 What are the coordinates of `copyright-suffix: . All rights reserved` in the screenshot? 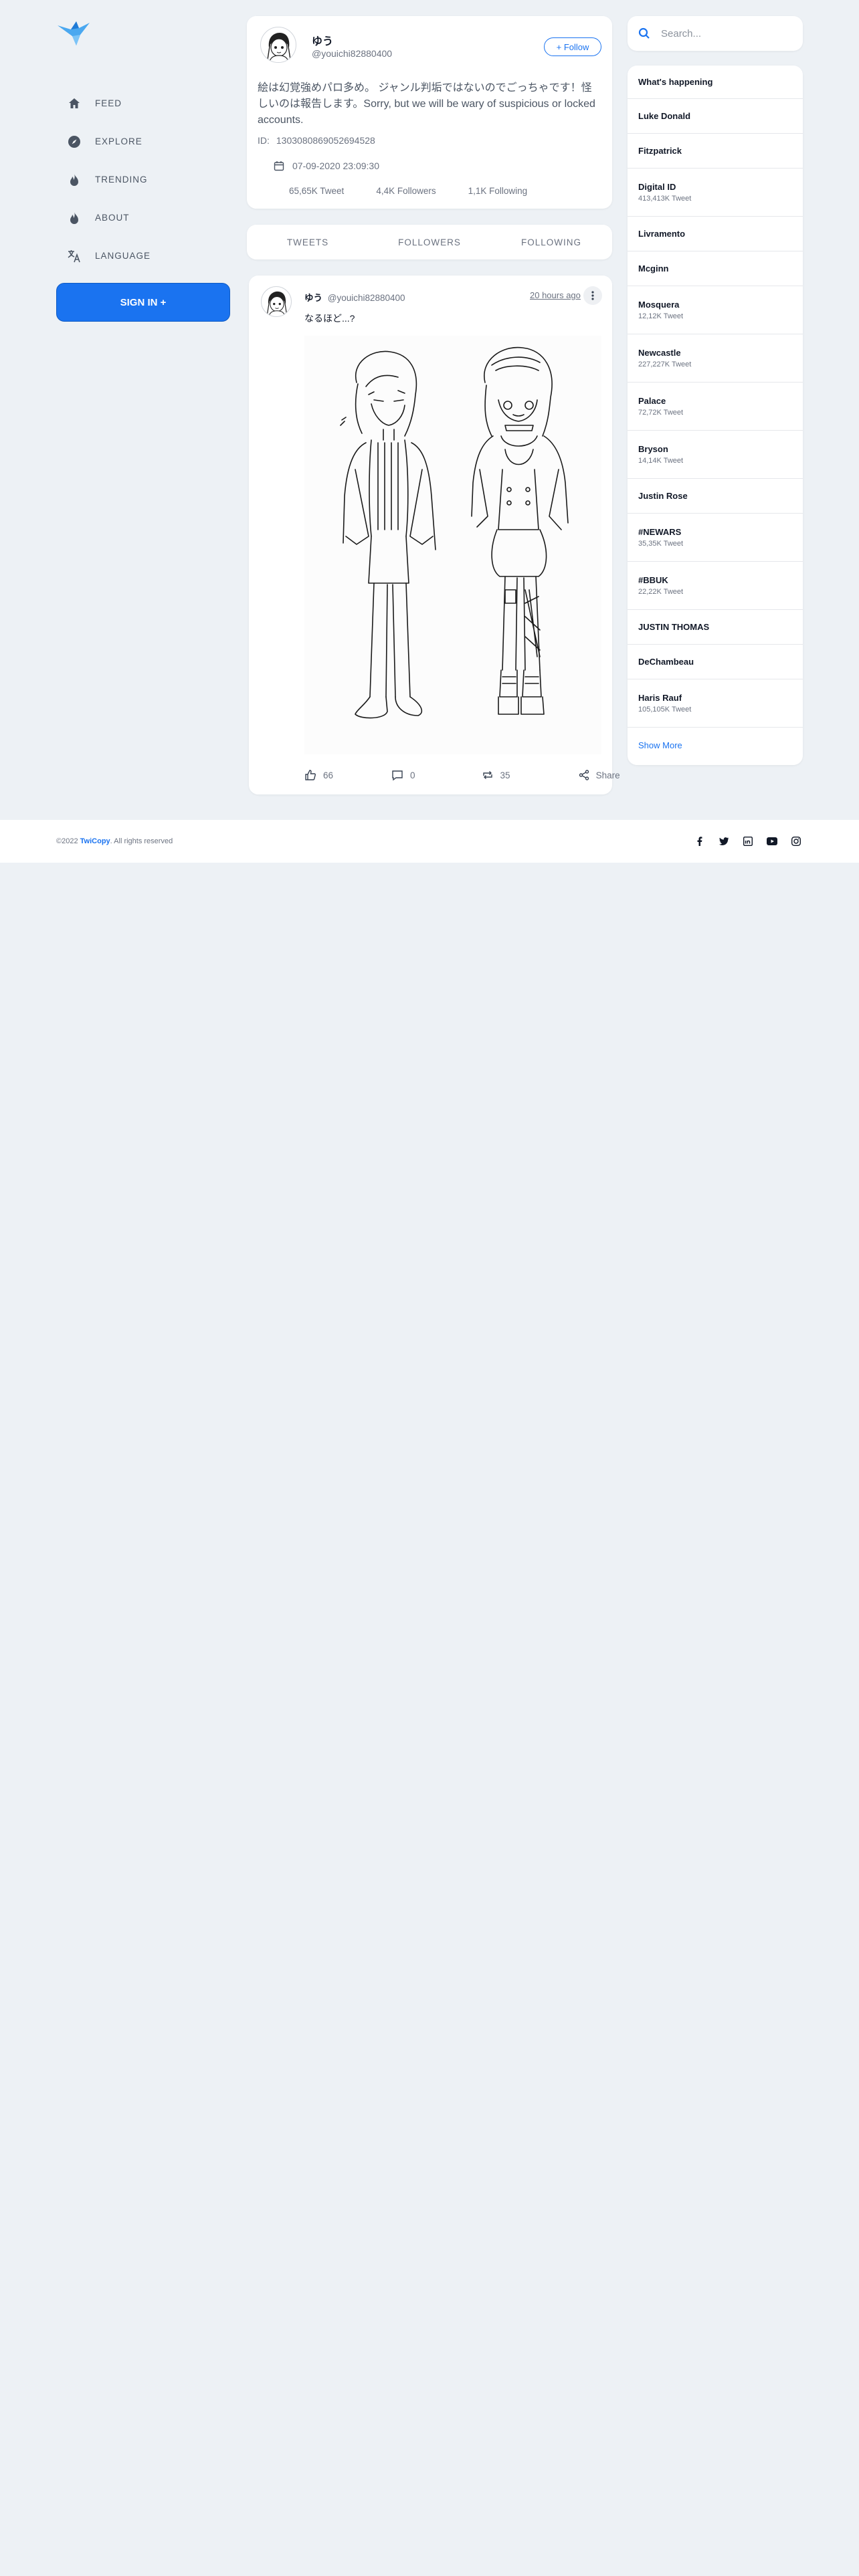 It's located at (141, 841).